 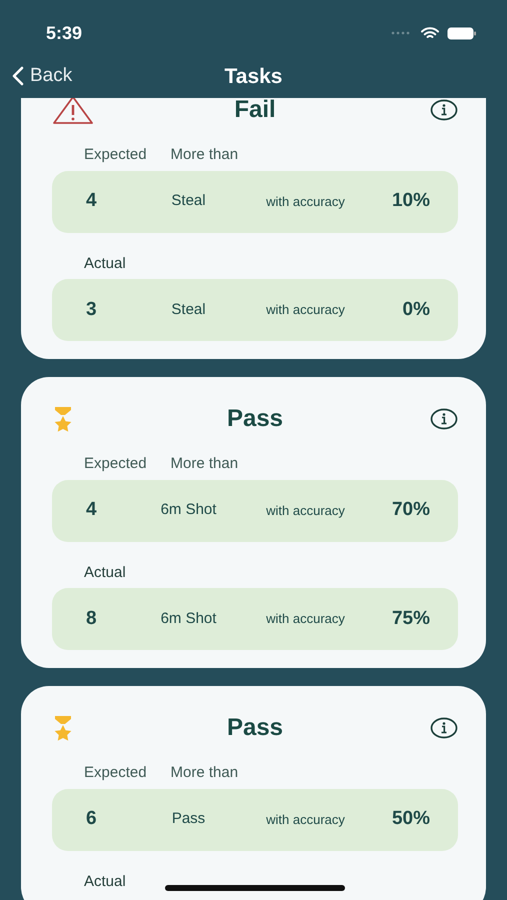 I want to click on status-time: 5:39, so click(x=64, y=33).